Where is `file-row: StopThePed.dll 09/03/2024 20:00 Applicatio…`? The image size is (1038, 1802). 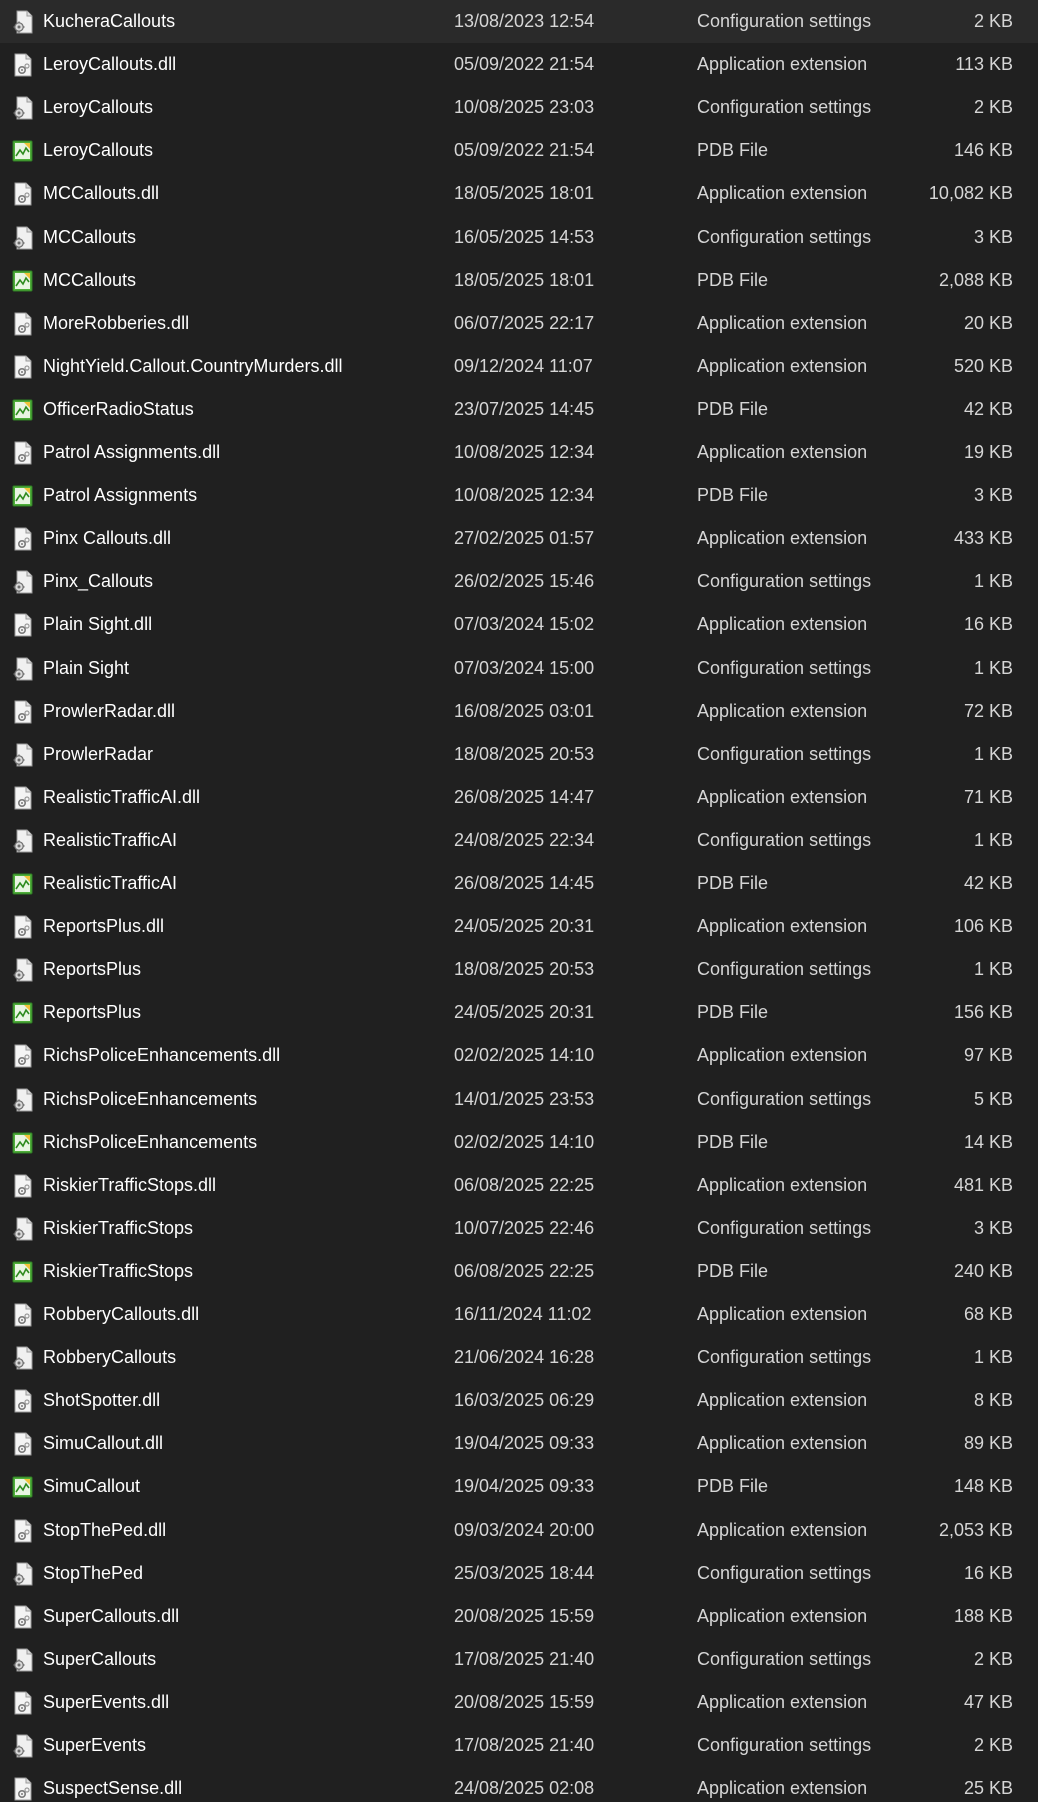 file-row: StopThePed.dll 09/03/2024 20:00 Applicatio… is located at coordinates (519, 1530).